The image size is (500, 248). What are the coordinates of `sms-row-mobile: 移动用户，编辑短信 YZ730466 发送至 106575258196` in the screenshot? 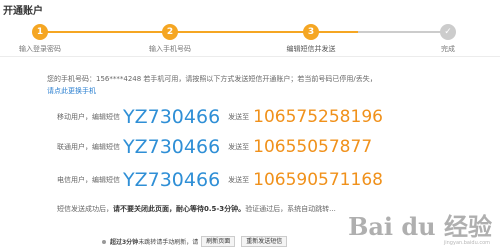 It's located at (220, 117).